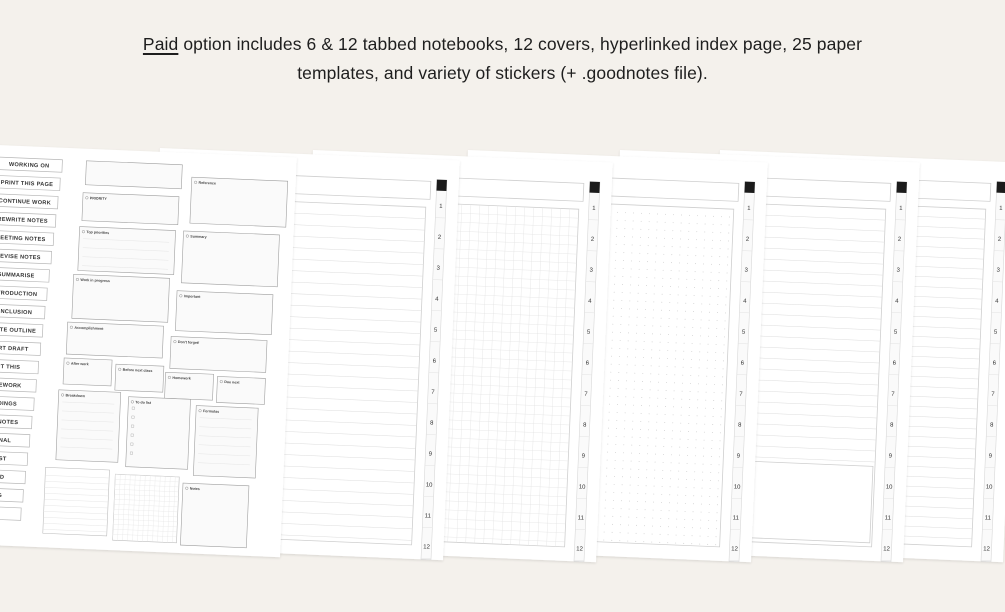  Describe the element at coordinates (10, 367) in the screenshot. I see `sticker-label: EDIT THIS` at that location.